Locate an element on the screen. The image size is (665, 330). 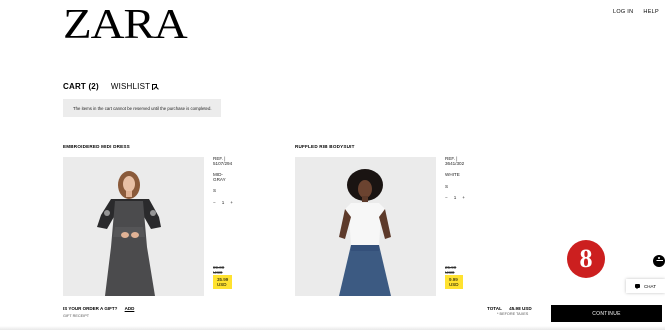
total: TOTAL 45.98 USD is located at coordinates (512, 308).